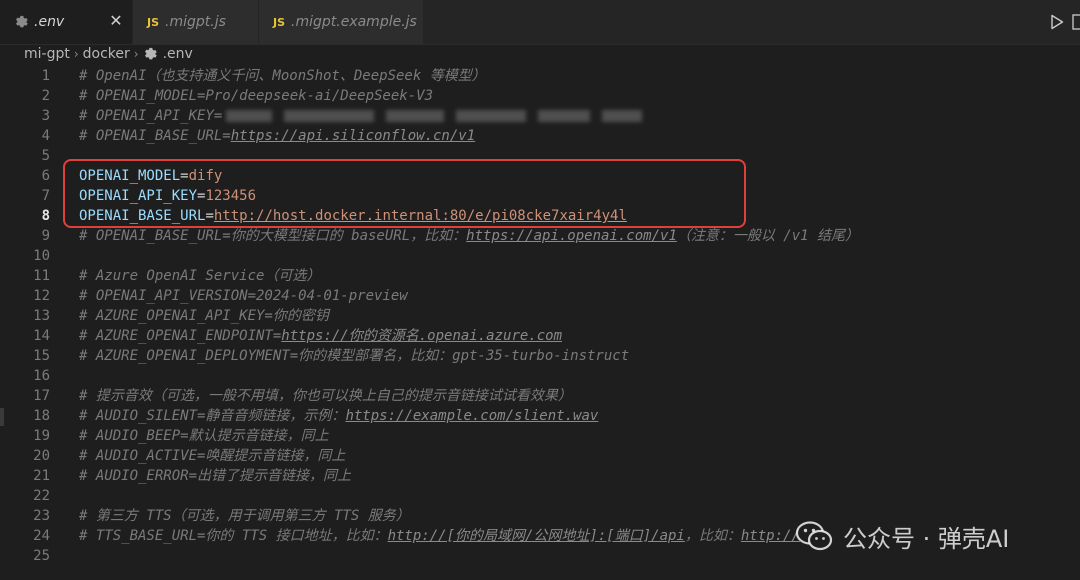 Image resolution: width=1080 pixels, height=580 pixels. What do you see at coordinates (814, 536) in the screenshot?
I see `wechat-icon` at bounding box center [814, 536].